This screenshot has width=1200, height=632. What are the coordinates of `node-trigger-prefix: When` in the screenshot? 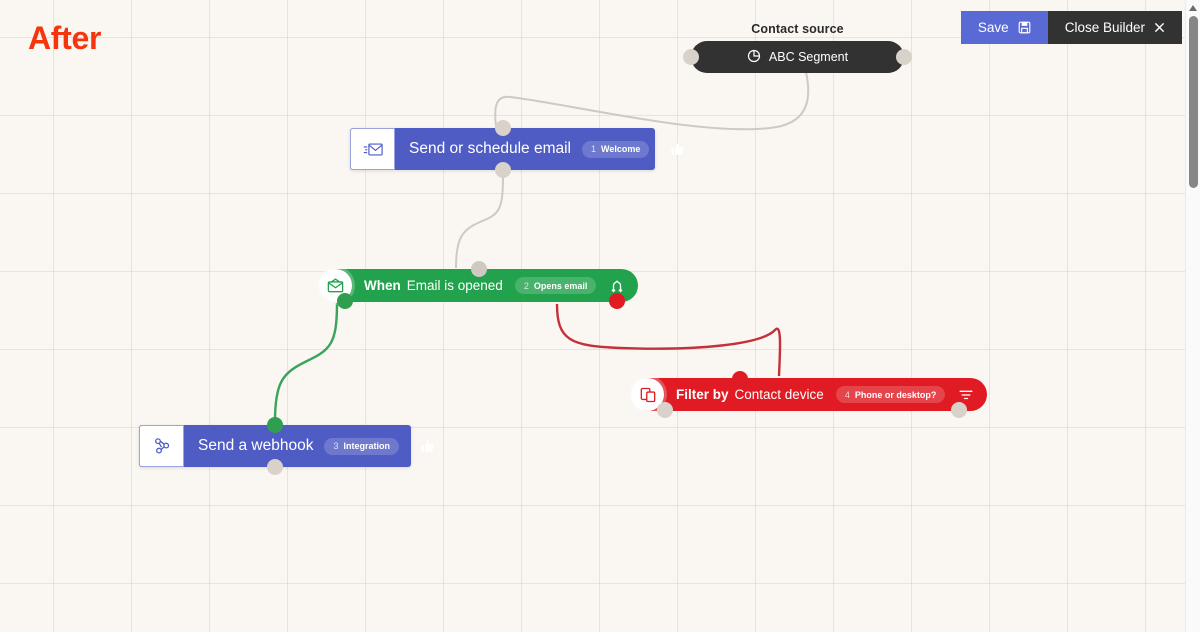 It's located at (382, 285).